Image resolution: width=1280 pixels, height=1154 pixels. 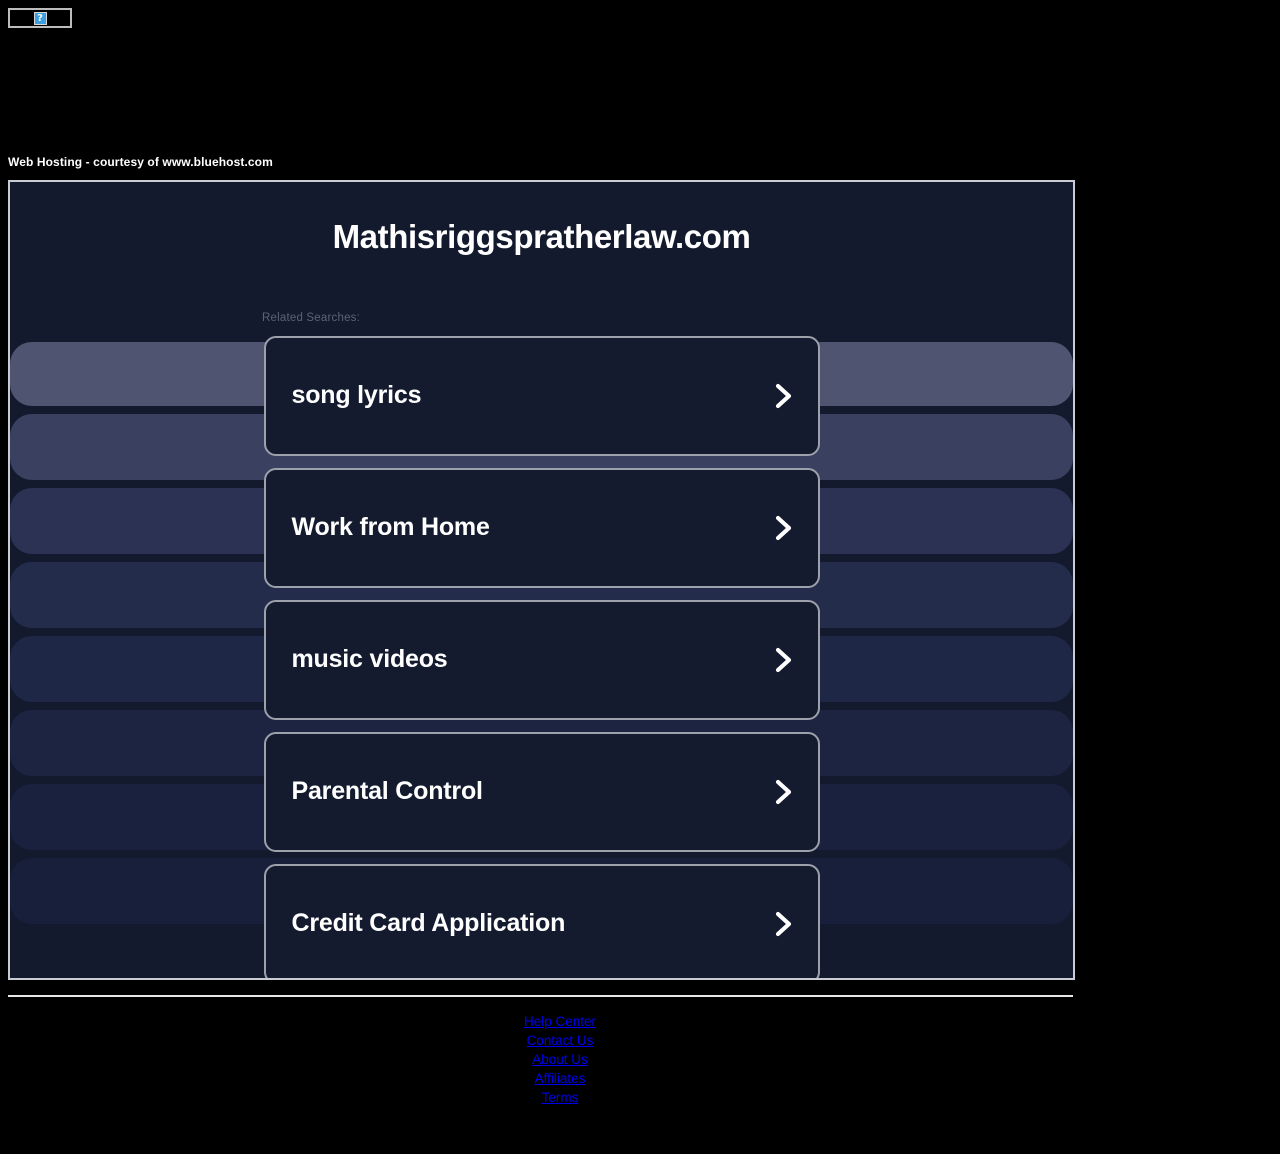 What do you see at coordinates (541, 792) in the screenshot?
I see `related-search-card: Parental Control` at bounding box center [541, 792].